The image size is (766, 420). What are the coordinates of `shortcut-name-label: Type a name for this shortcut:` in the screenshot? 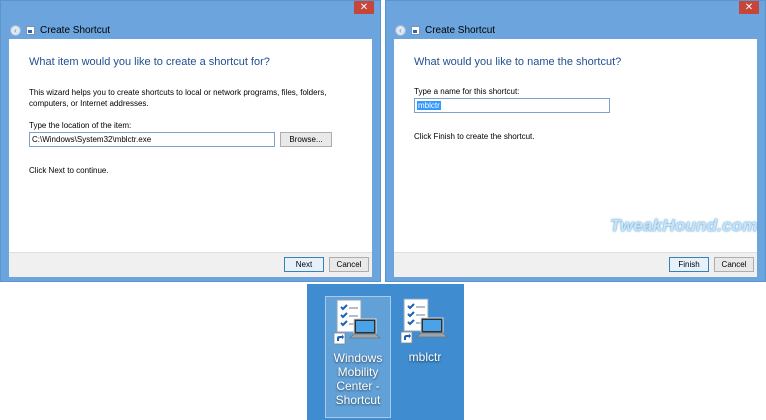 It's located at (467, 91).